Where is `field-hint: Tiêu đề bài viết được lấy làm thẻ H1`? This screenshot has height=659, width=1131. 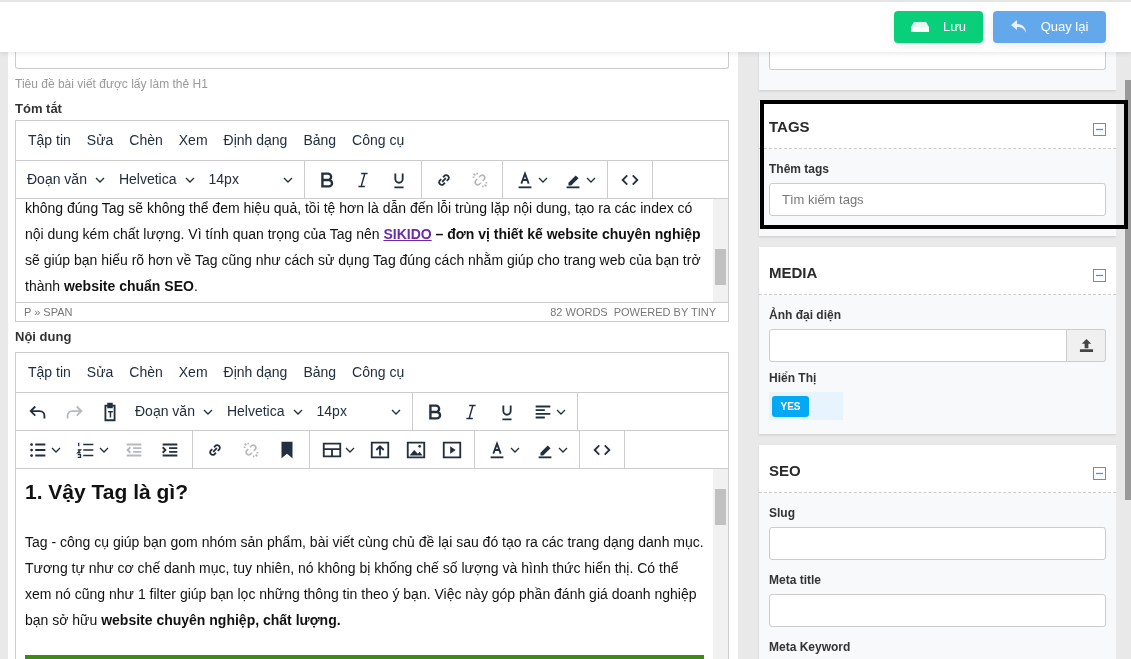
field-hint: Tiêu đề bài viết được lấy làm thẻ H1 is located at coordinates (112, 84).